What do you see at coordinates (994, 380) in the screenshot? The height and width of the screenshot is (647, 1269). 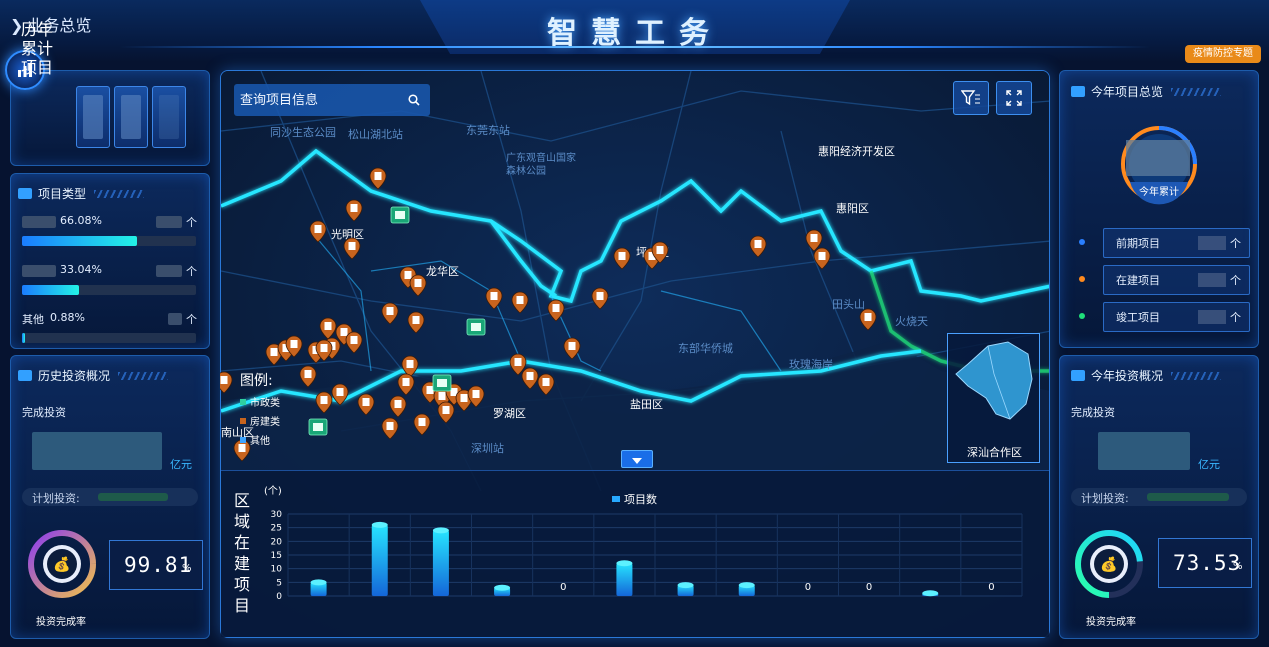 I see `inset-shape` at bounding box center [994, 380].